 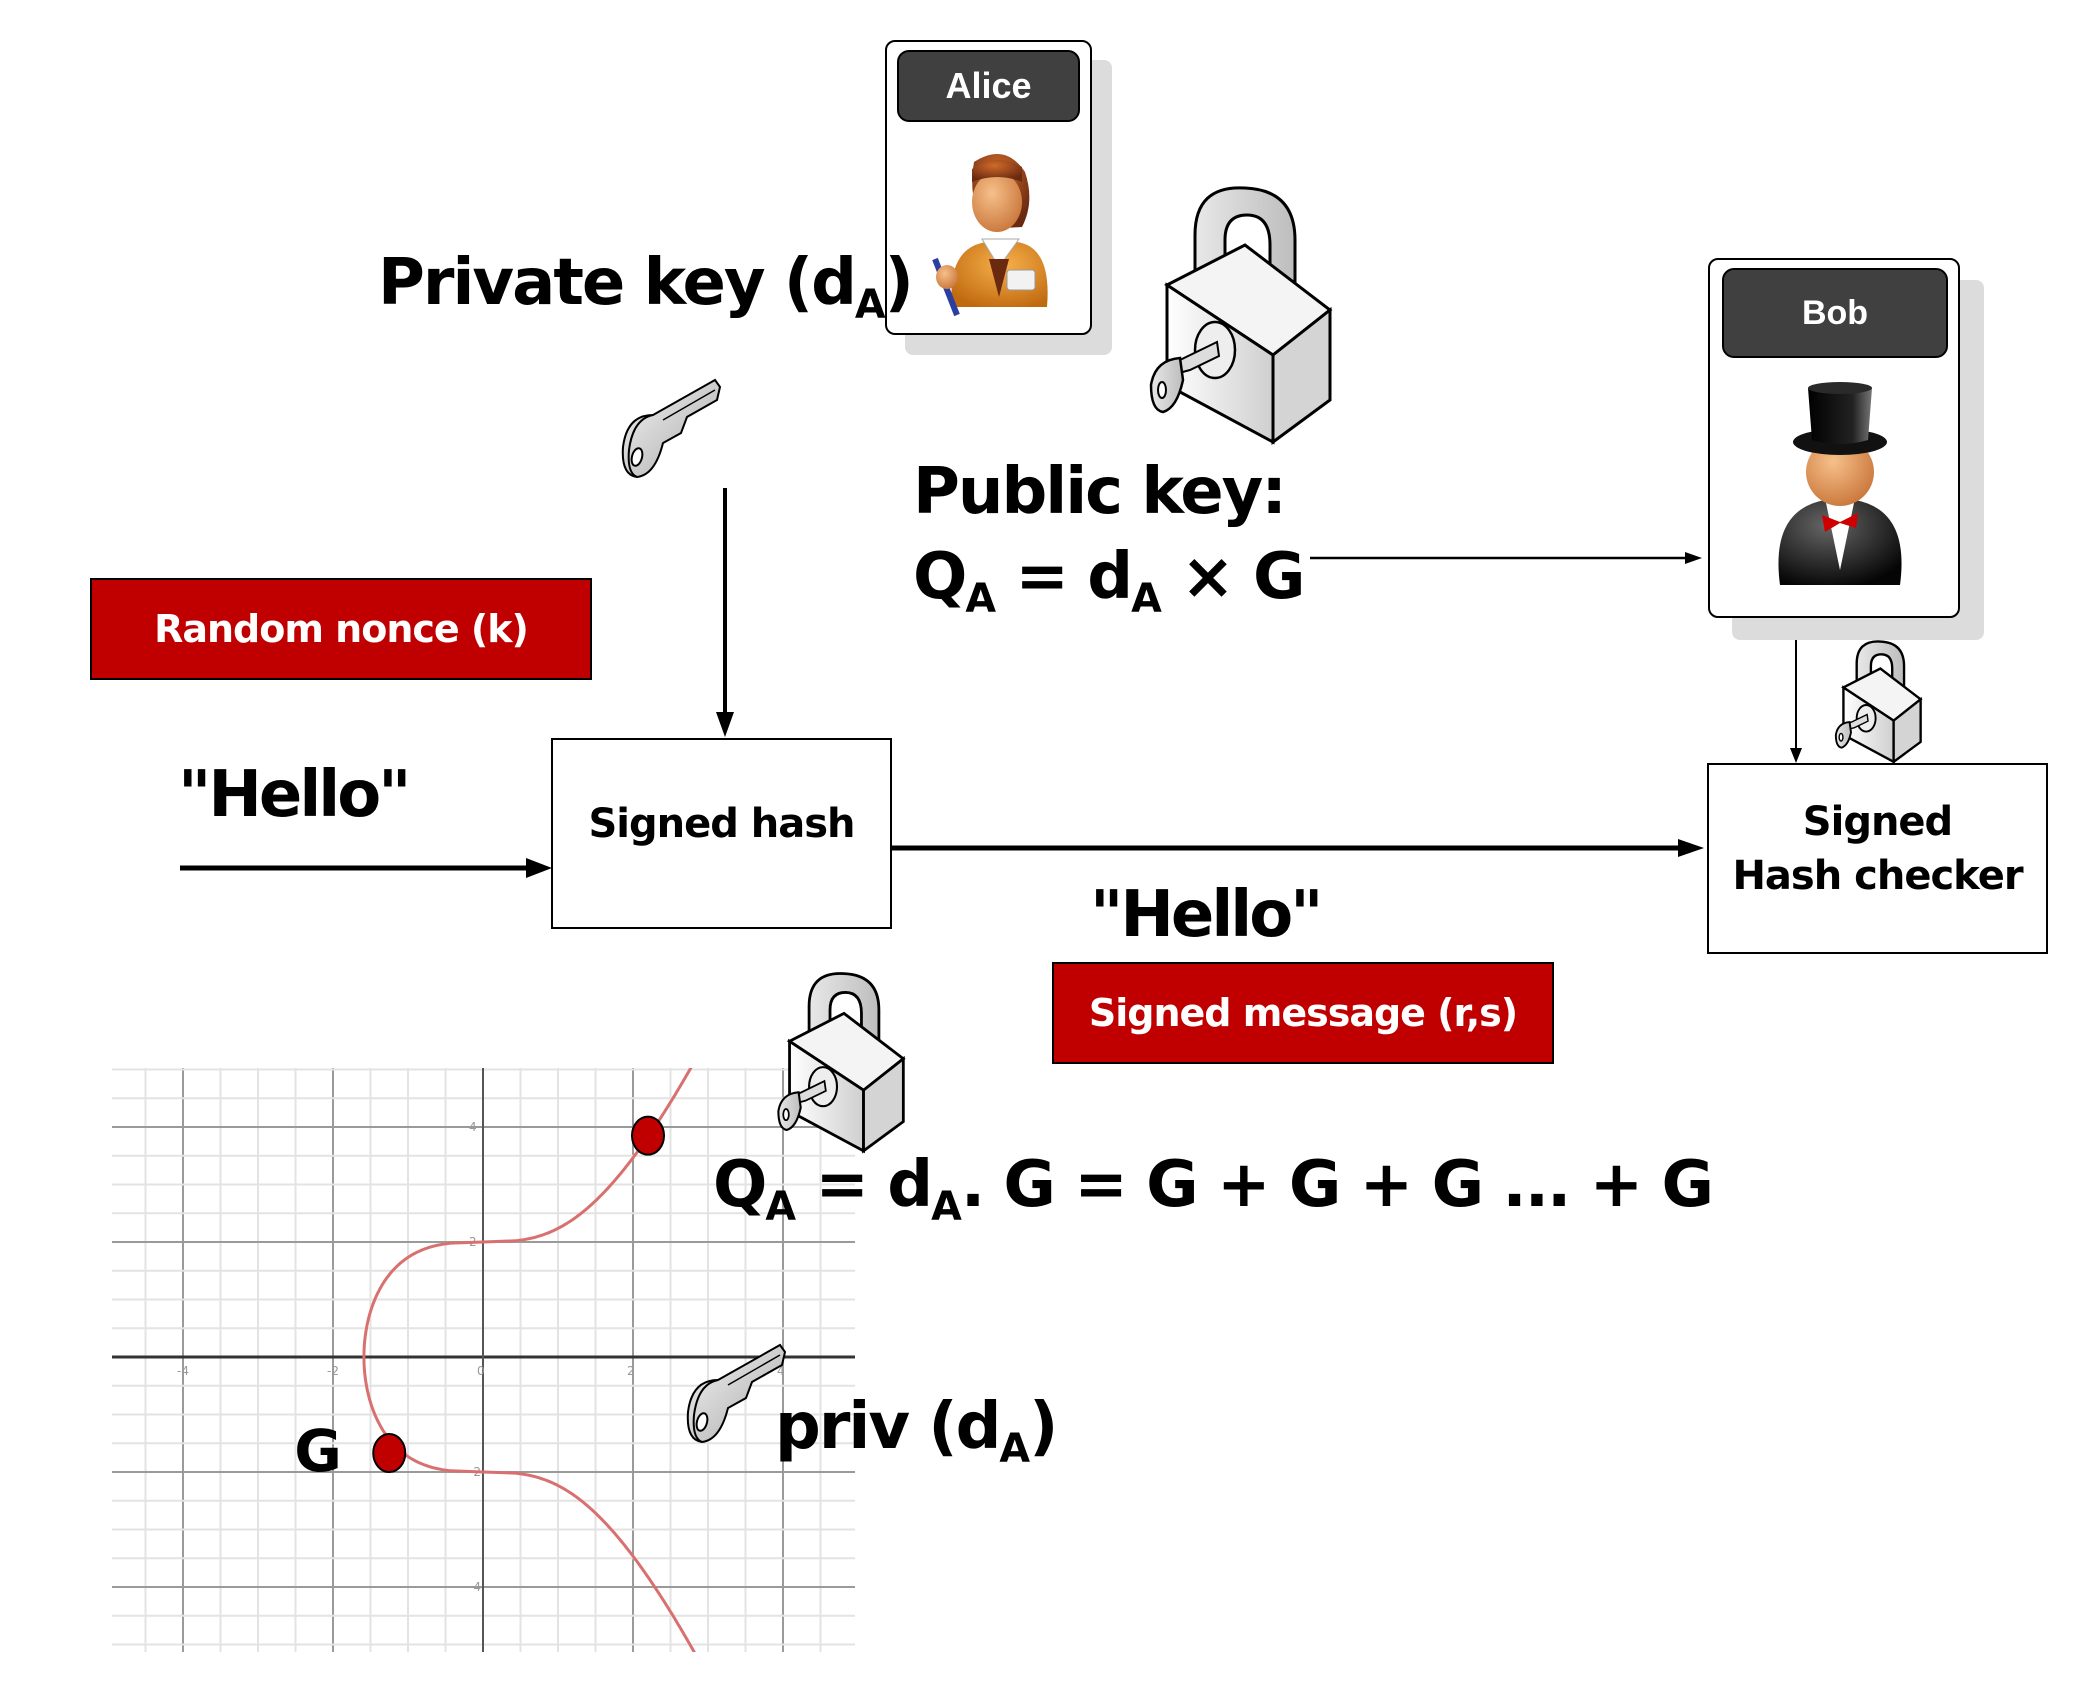 What do you see at coordinates (780, 1206) in the screenshot?
I see `formula-q-subscript: A` at bounding box center [780, 1206].